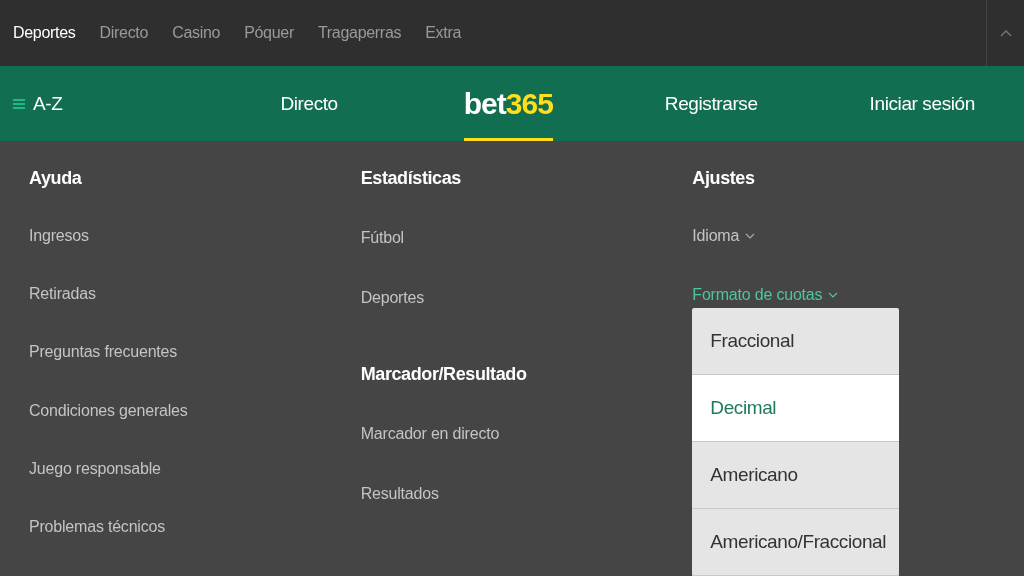  I want to click on section-heading: Marcador/Resultado, so click(443, 375).